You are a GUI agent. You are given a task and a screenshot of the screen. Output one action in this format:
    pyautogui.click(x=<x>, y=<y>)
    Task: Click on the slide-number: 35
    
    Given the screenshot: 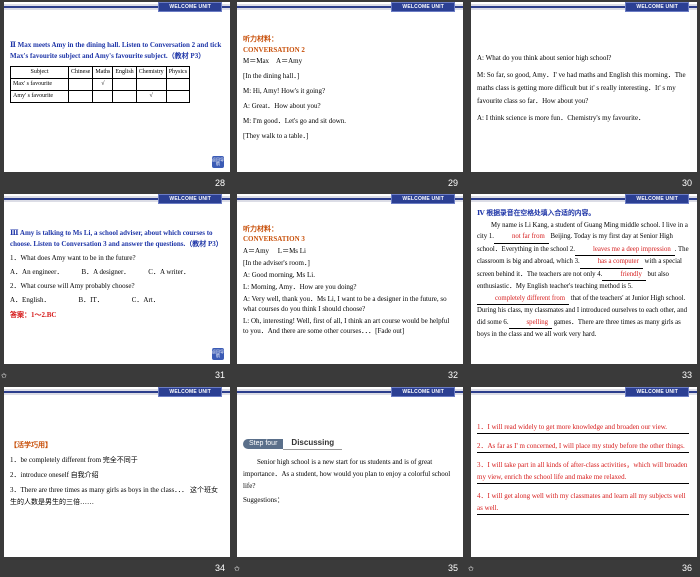 What is the action you would take?
    pyautogui.click(x=452, y=568)
    